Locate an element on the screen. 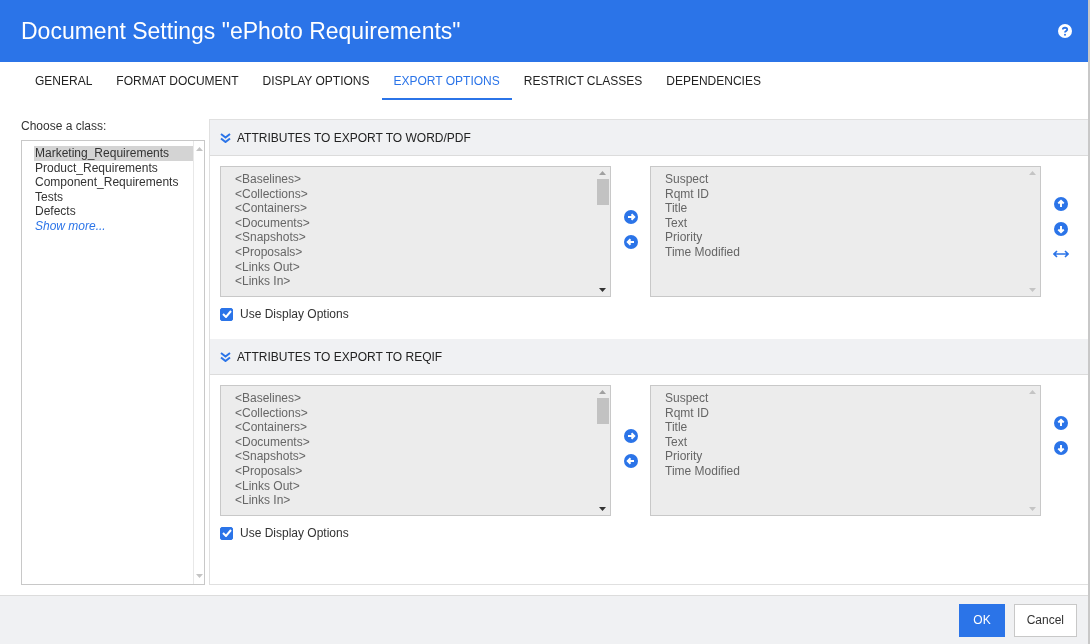 The width and height of the screenshot is (1090, 644). list-item: Marketing_Requirements is located at coordinates (114, 153).